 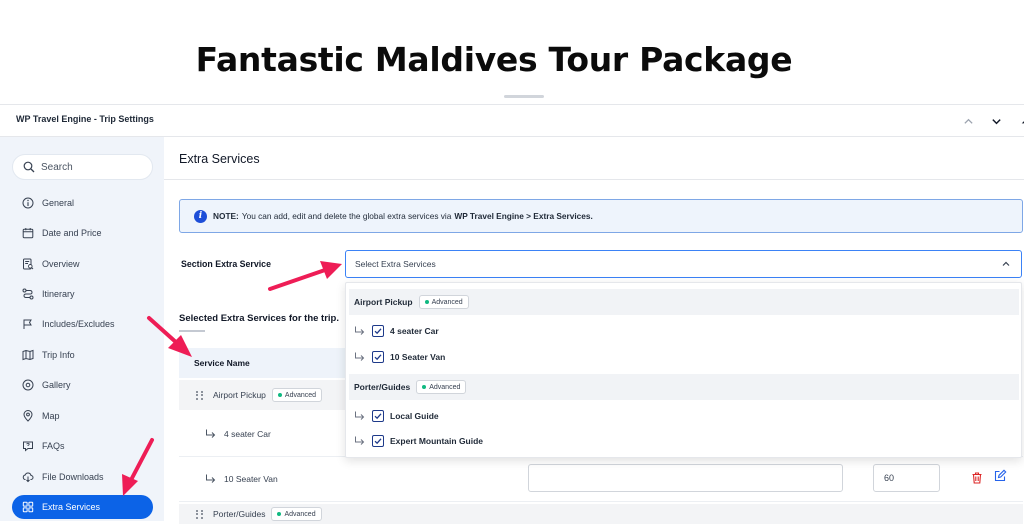 What do you see at coordinates (56, 385) in the screenshot?
I see `sidebar-item-label: Gallery` at bounding box center [56, 385].